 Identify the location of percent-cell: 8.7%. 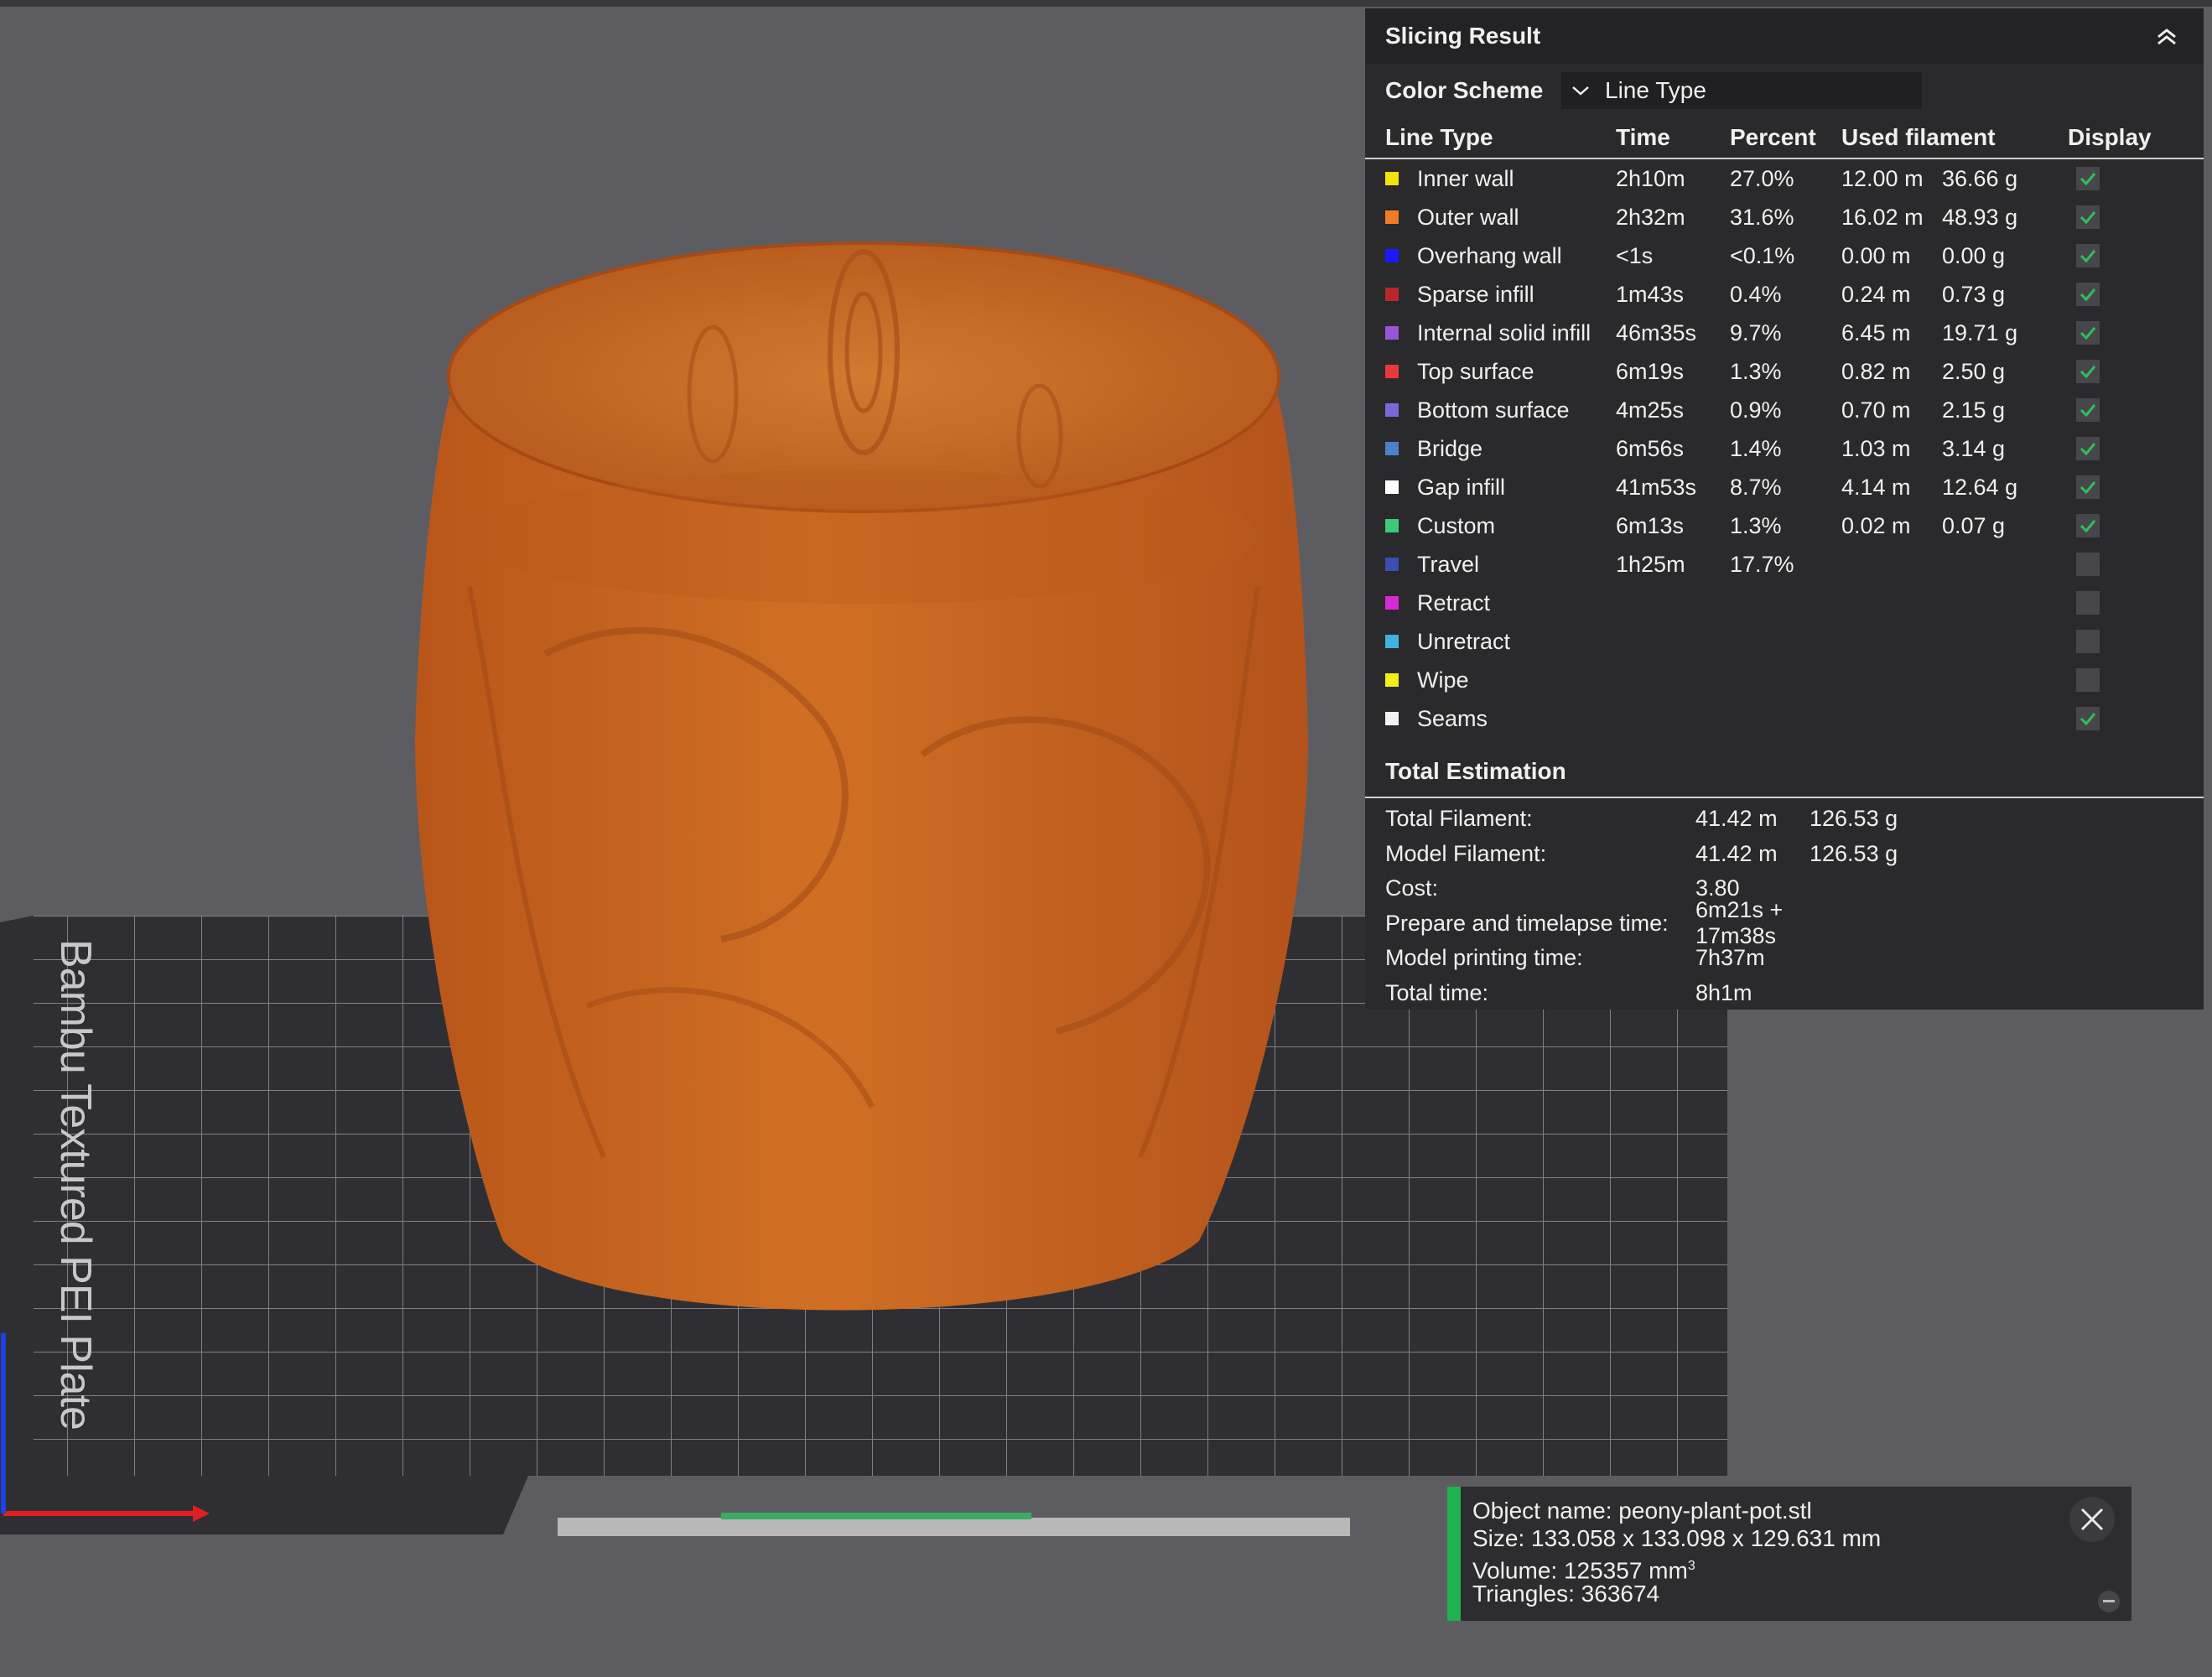
(1756, 487).